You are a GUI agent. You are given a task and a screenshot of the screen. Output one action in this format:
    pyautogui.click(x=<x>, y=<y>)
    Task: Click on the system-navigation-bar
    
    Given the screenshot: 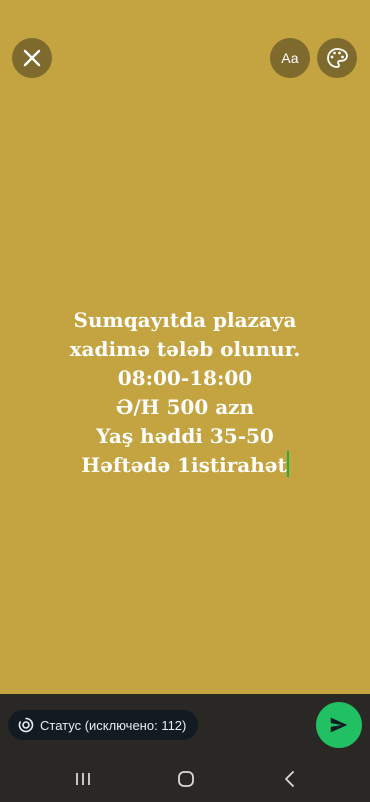 What is the action you would take?
    pyautogui.click(x=185, y=779)
    